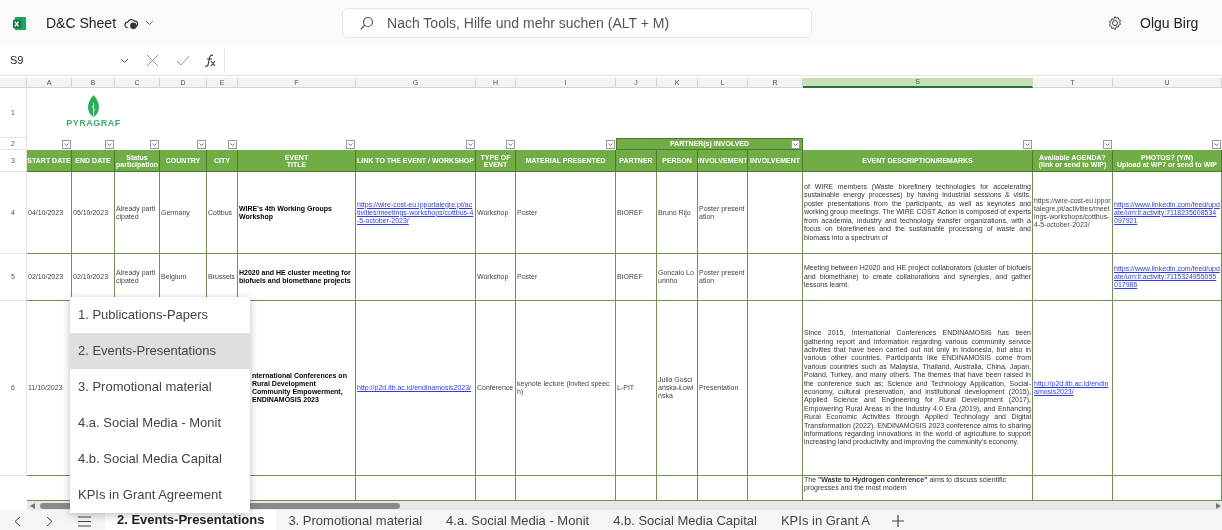 This screenshot has width=1222, height=530. I want to click on sheet-tab: 4.a. Social Media - Monit, so click(518, 520).